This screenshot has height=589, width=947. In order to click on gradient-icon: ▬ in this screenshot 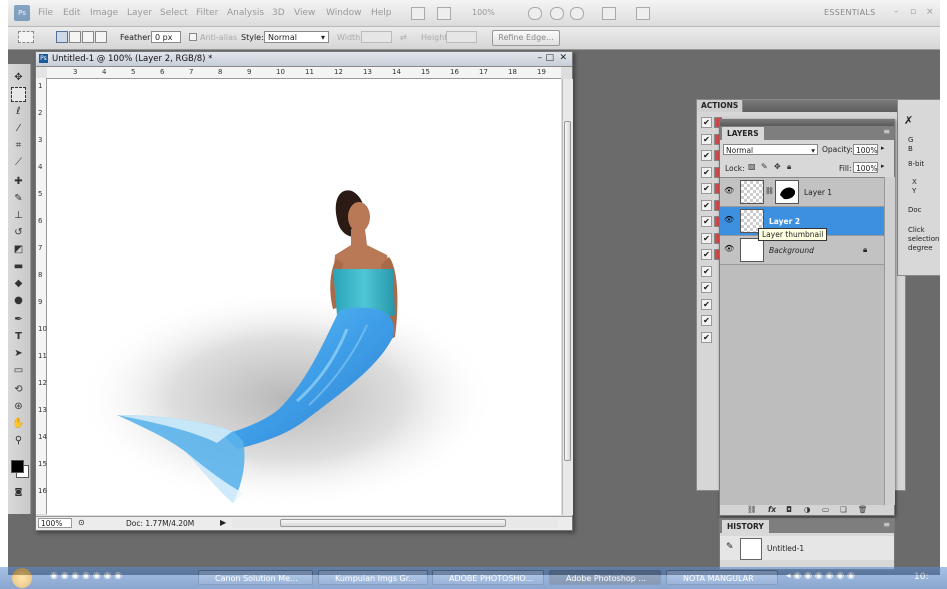, I will do `click(18, 266)`.